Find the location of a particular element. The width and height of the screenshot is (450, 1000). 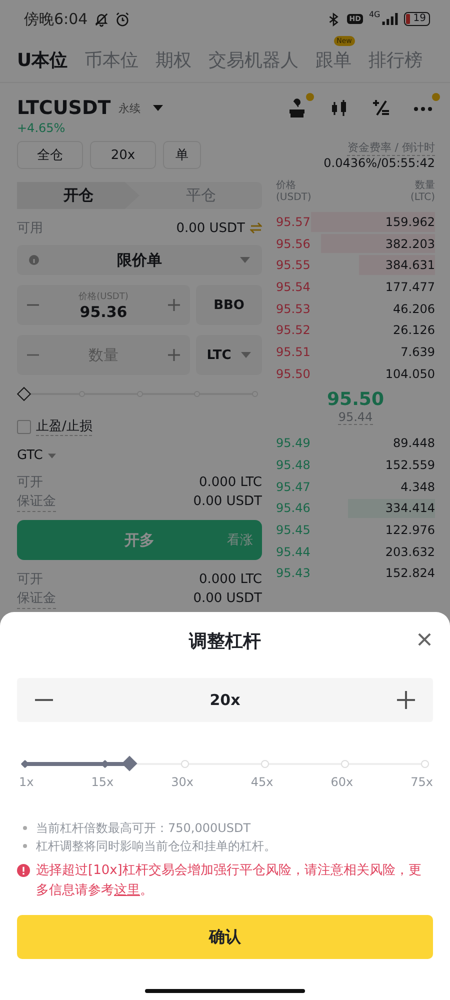

help-box-icon is located at coordinates (297, 108).